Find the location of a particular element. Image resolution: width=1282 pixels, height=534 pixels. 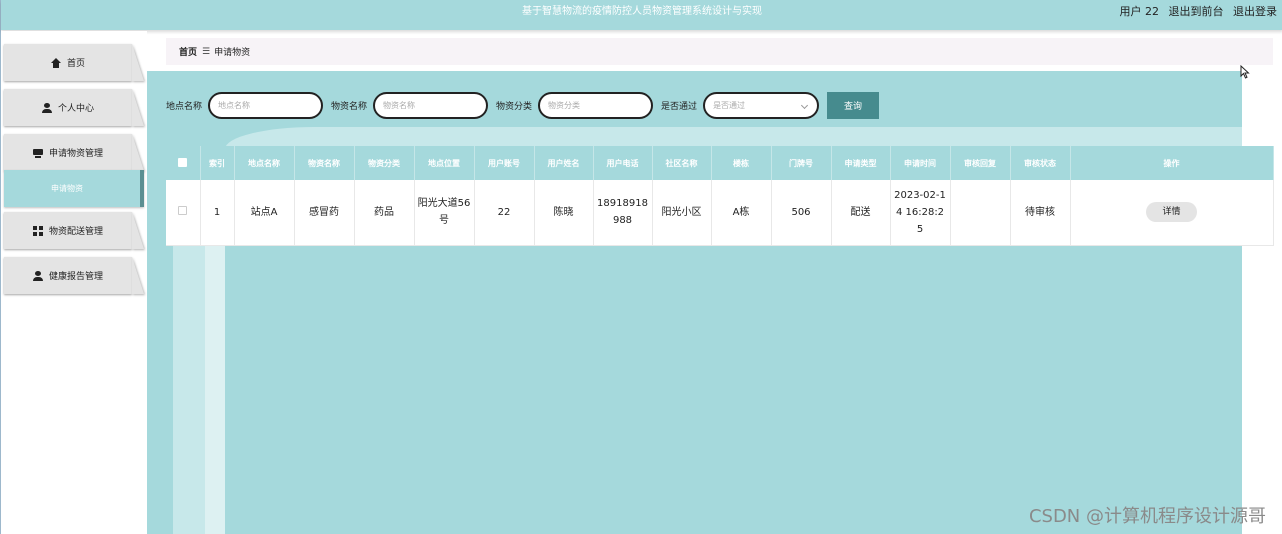

row-select-cell is located at coordinates (183, 213).